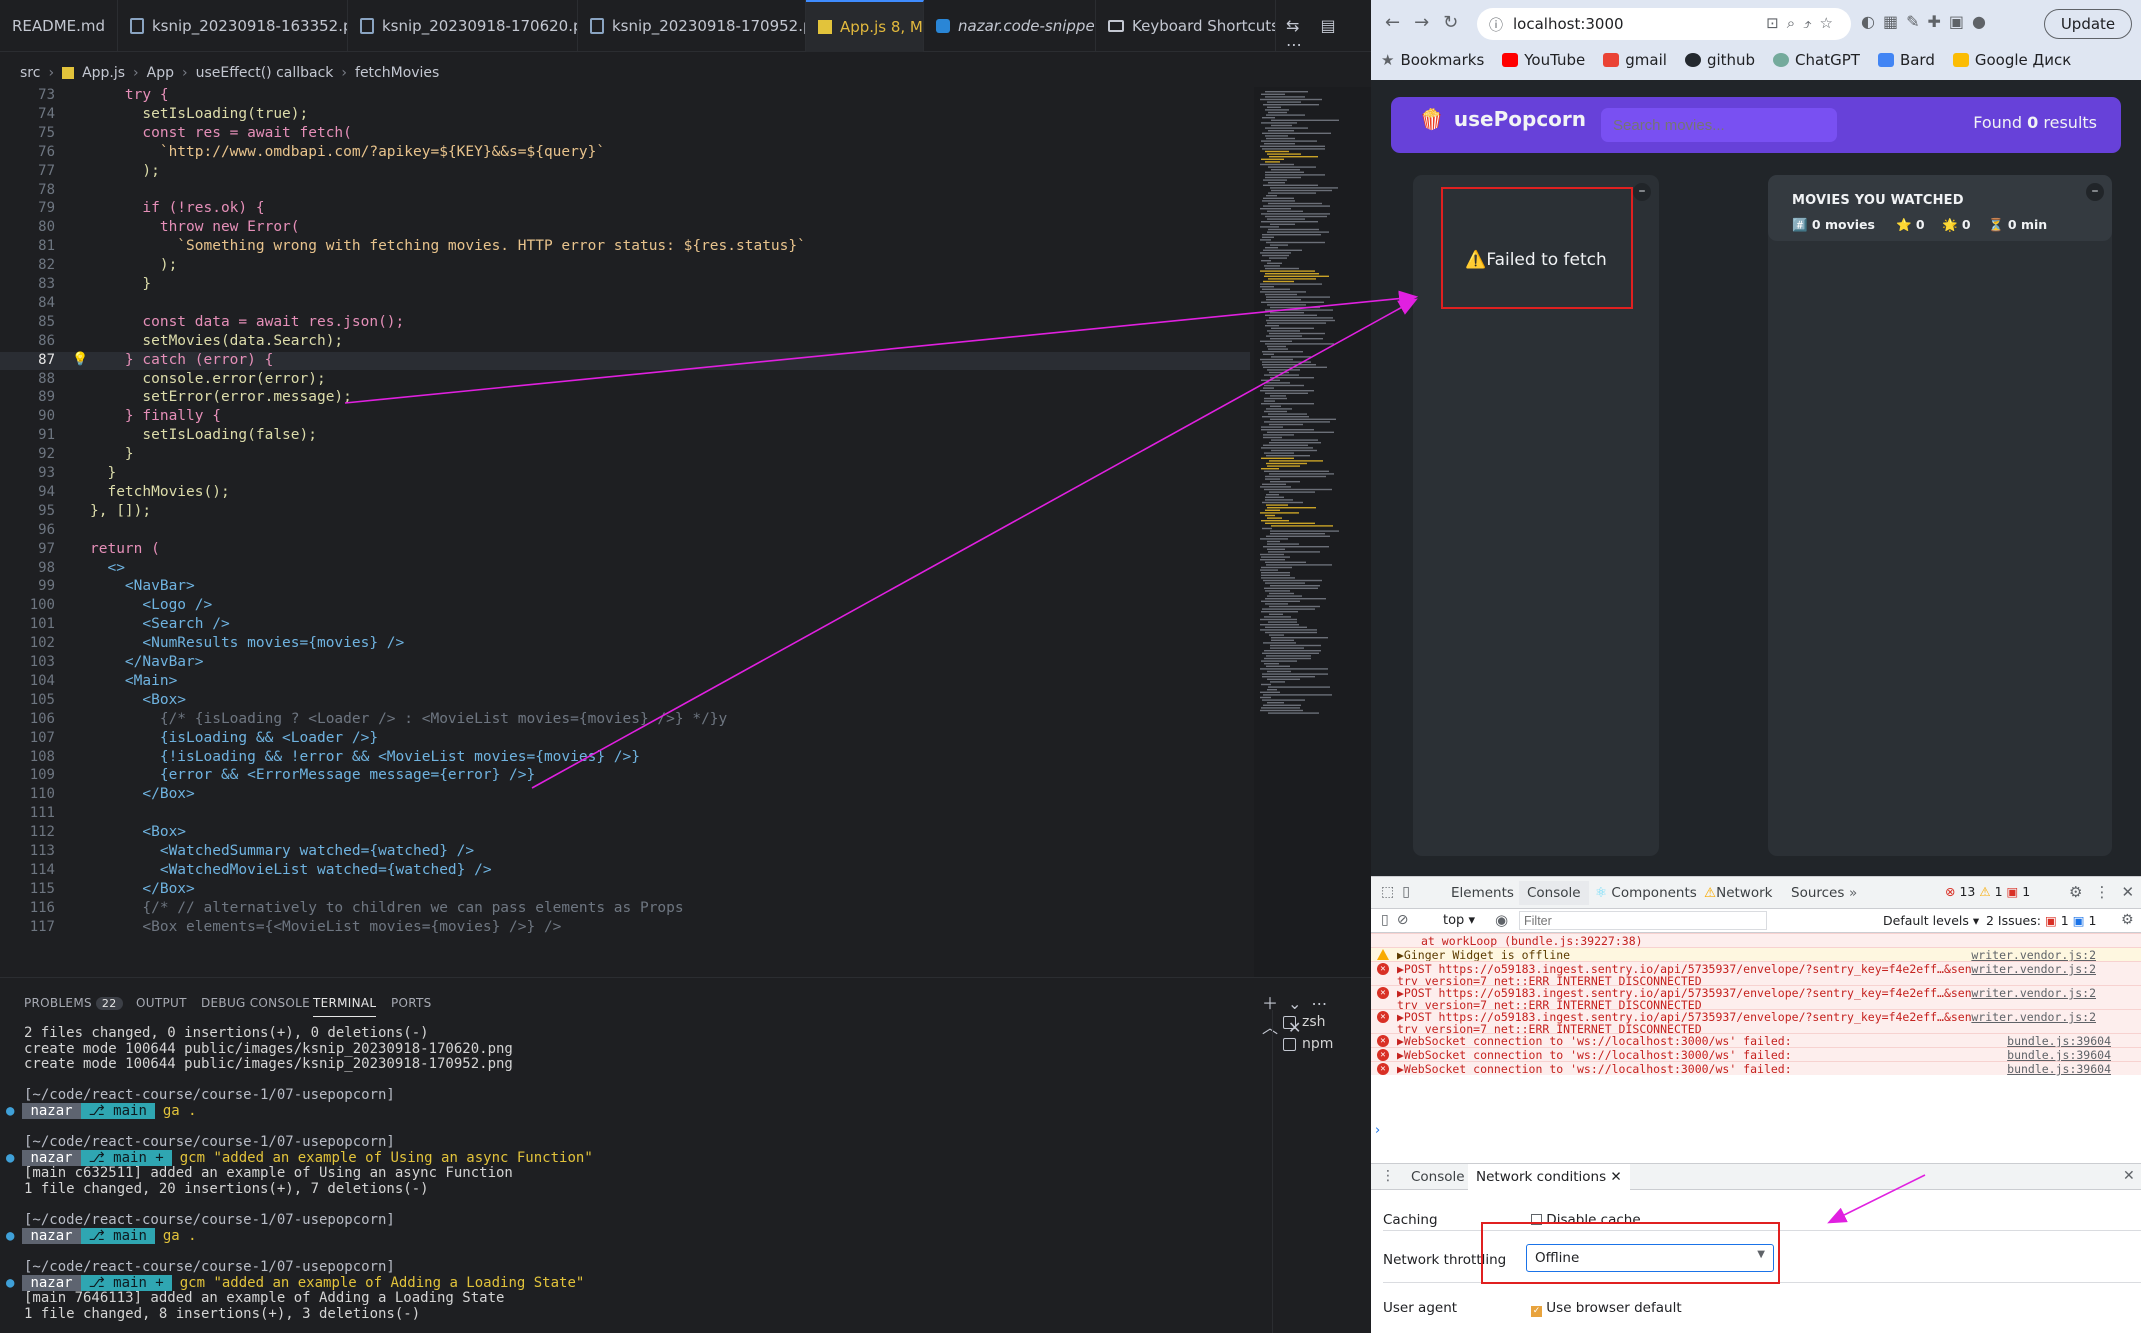 This screenshot has width=2141, height=1333. Describe the element at coordinates (1853, 893) in the screenshot. I see `more-tabs-icon: »` at that location.